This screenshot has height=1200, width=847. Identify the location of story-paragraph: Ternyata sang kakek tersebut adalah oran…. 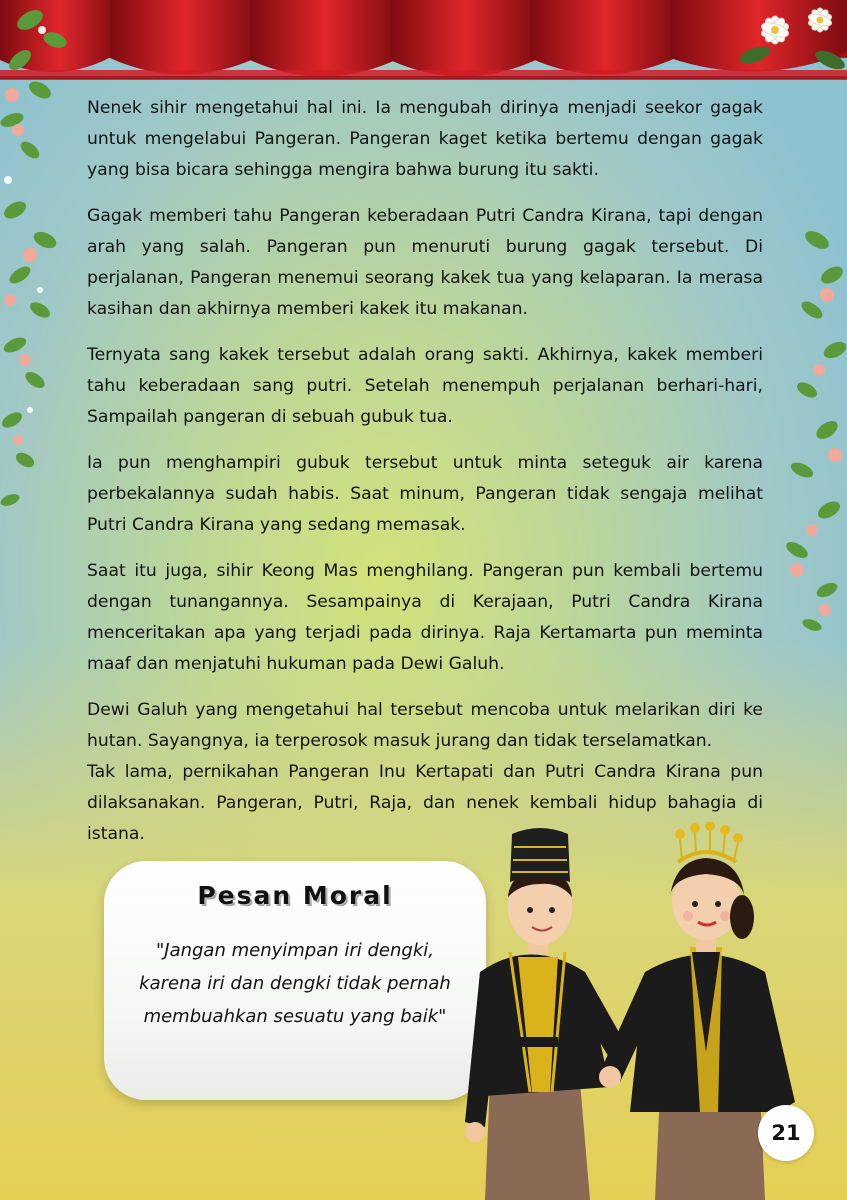
(425, 386).